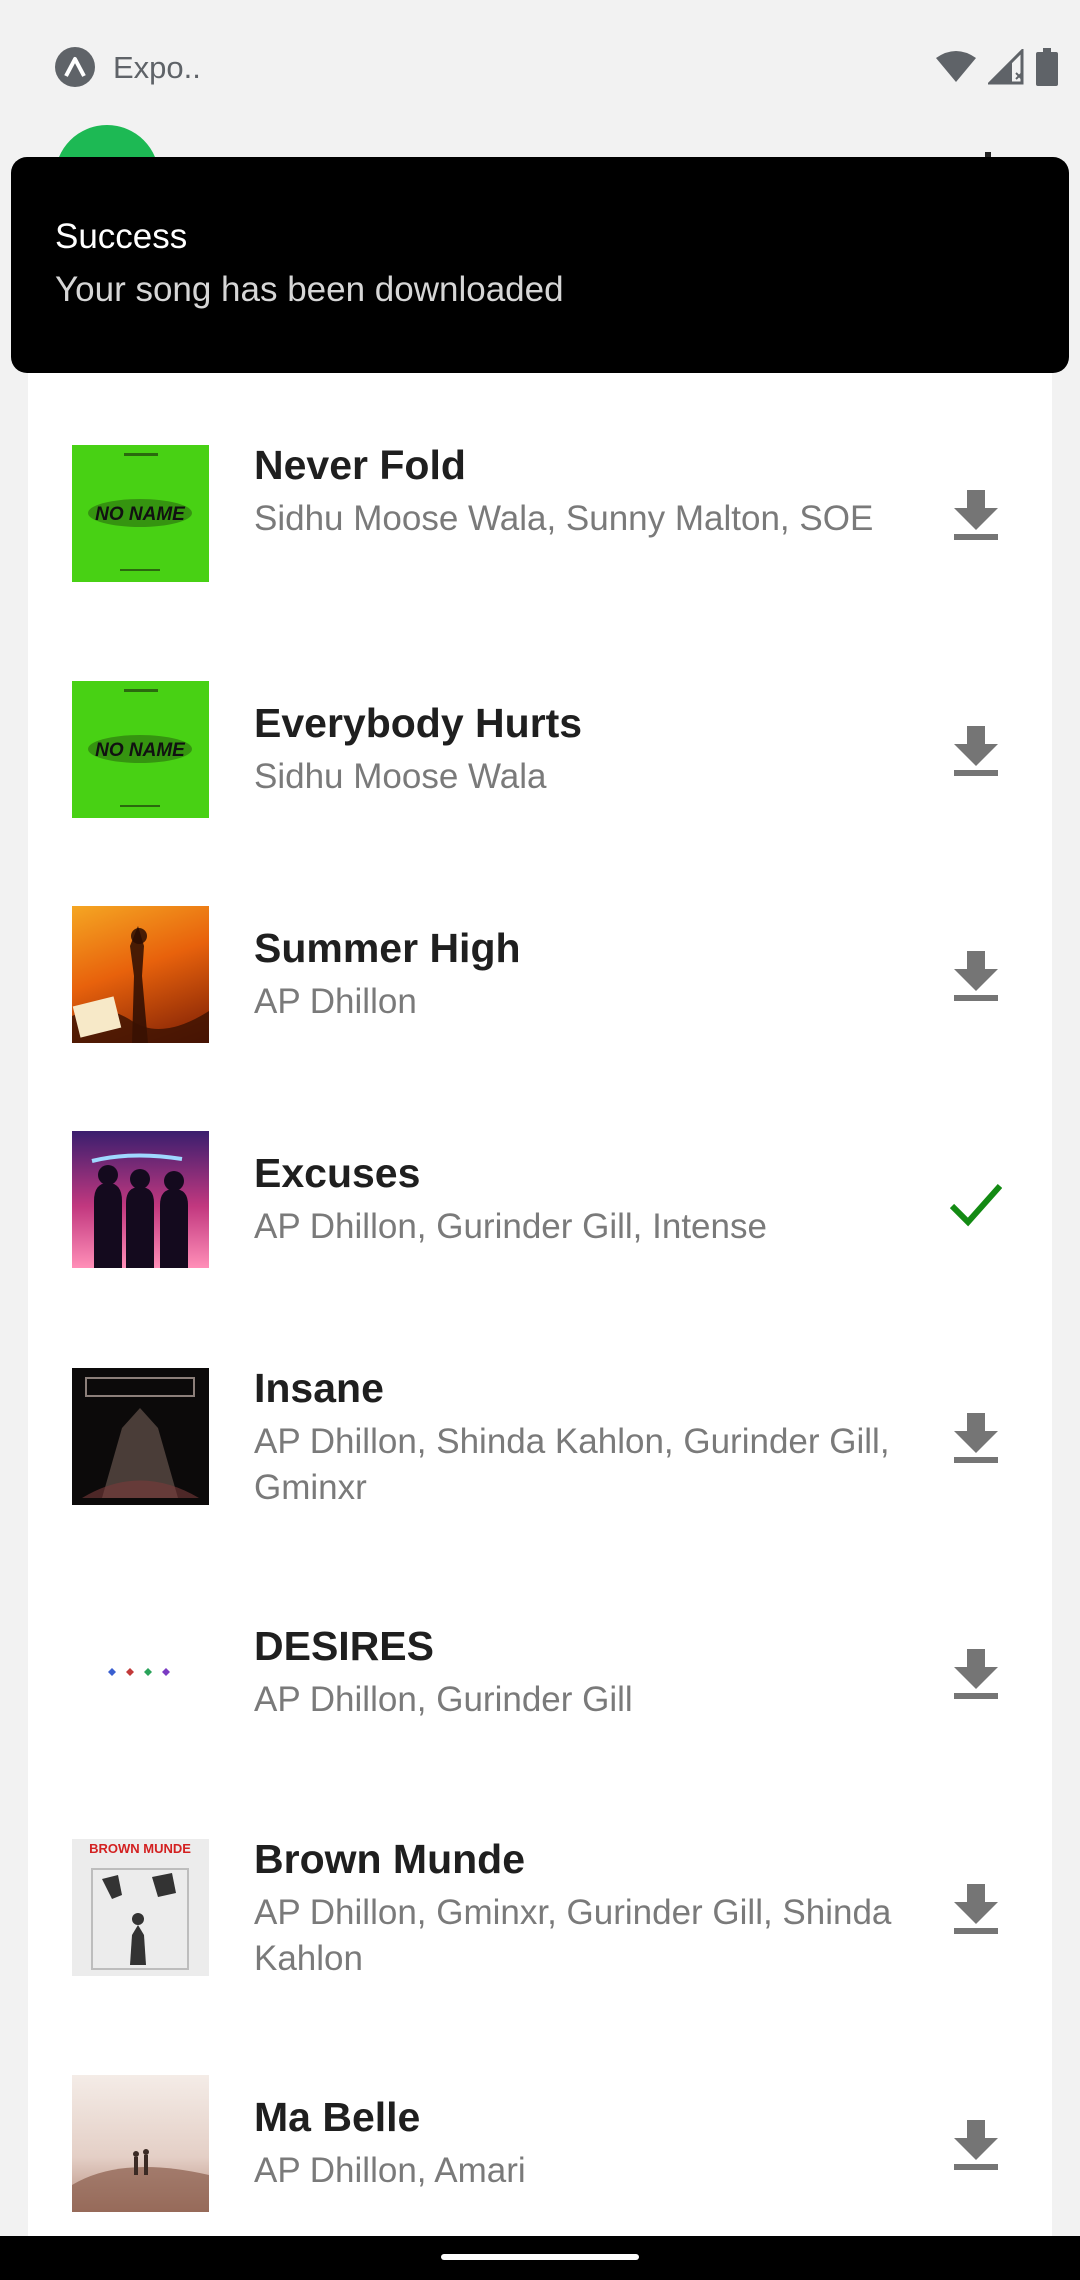 The width and height of the screenshot is (1080, 2280). I want to click on song-title: Never Fold, so click(360, 465).